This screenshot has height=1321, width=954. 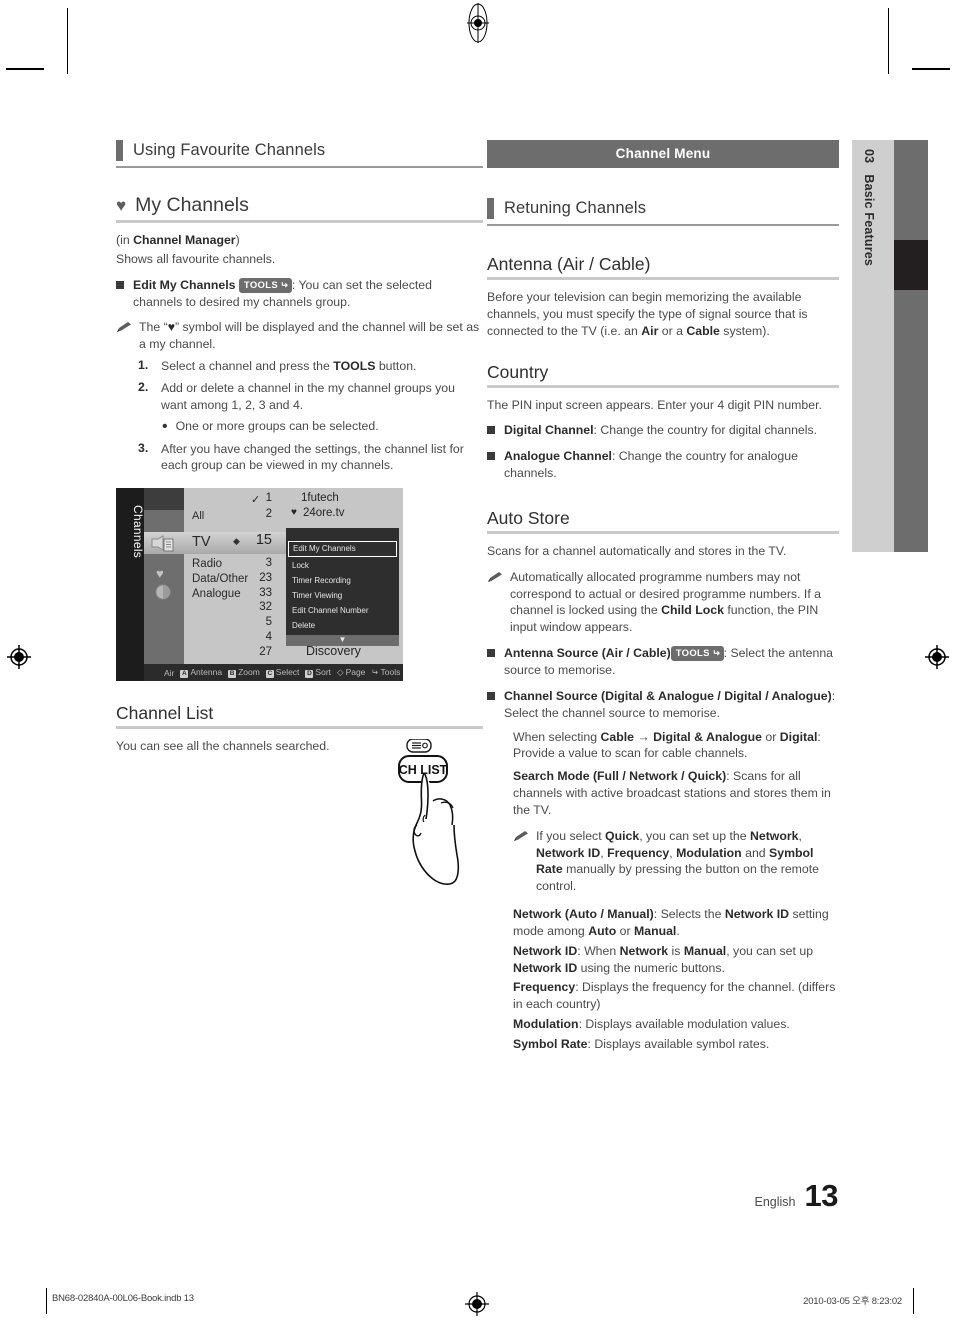 What do you see at coordinates (309, 674) in the screenshot?
I see `key-d-icon: D` at bounding box center [309, 674].